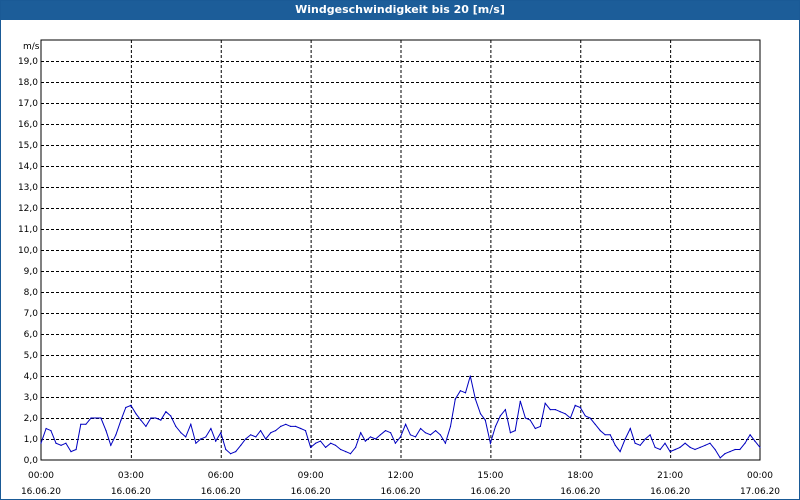 The height and width of the screenshot is (500, 800). I want to click on x-tick-time: 09:00, so click(311, 476).